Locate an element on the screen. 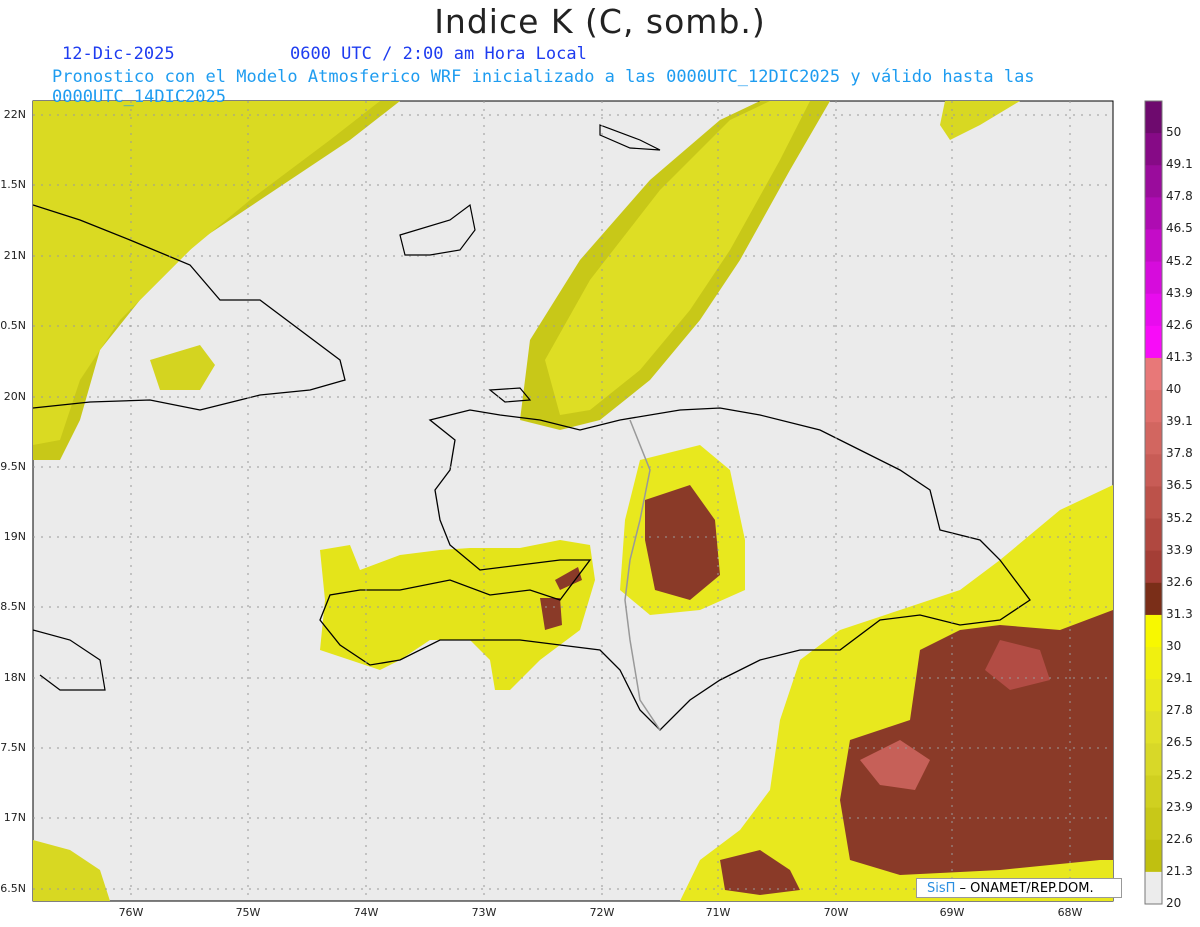 The image size is (1200, 927). colorbar-label: 50 is located at coordinates (1174, 132).